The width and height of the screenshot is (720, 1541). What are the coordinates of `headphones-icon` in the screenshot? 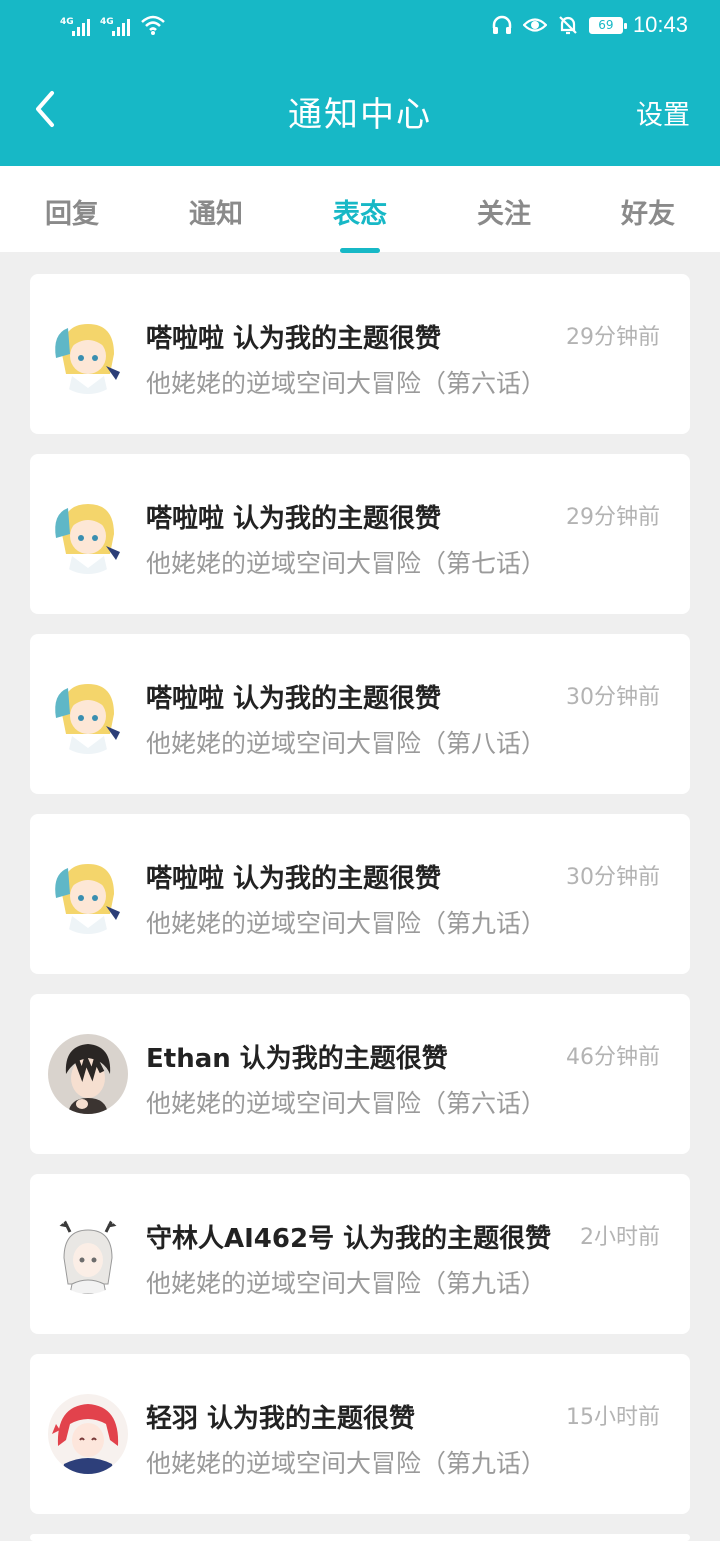 It's located at (502, 24).